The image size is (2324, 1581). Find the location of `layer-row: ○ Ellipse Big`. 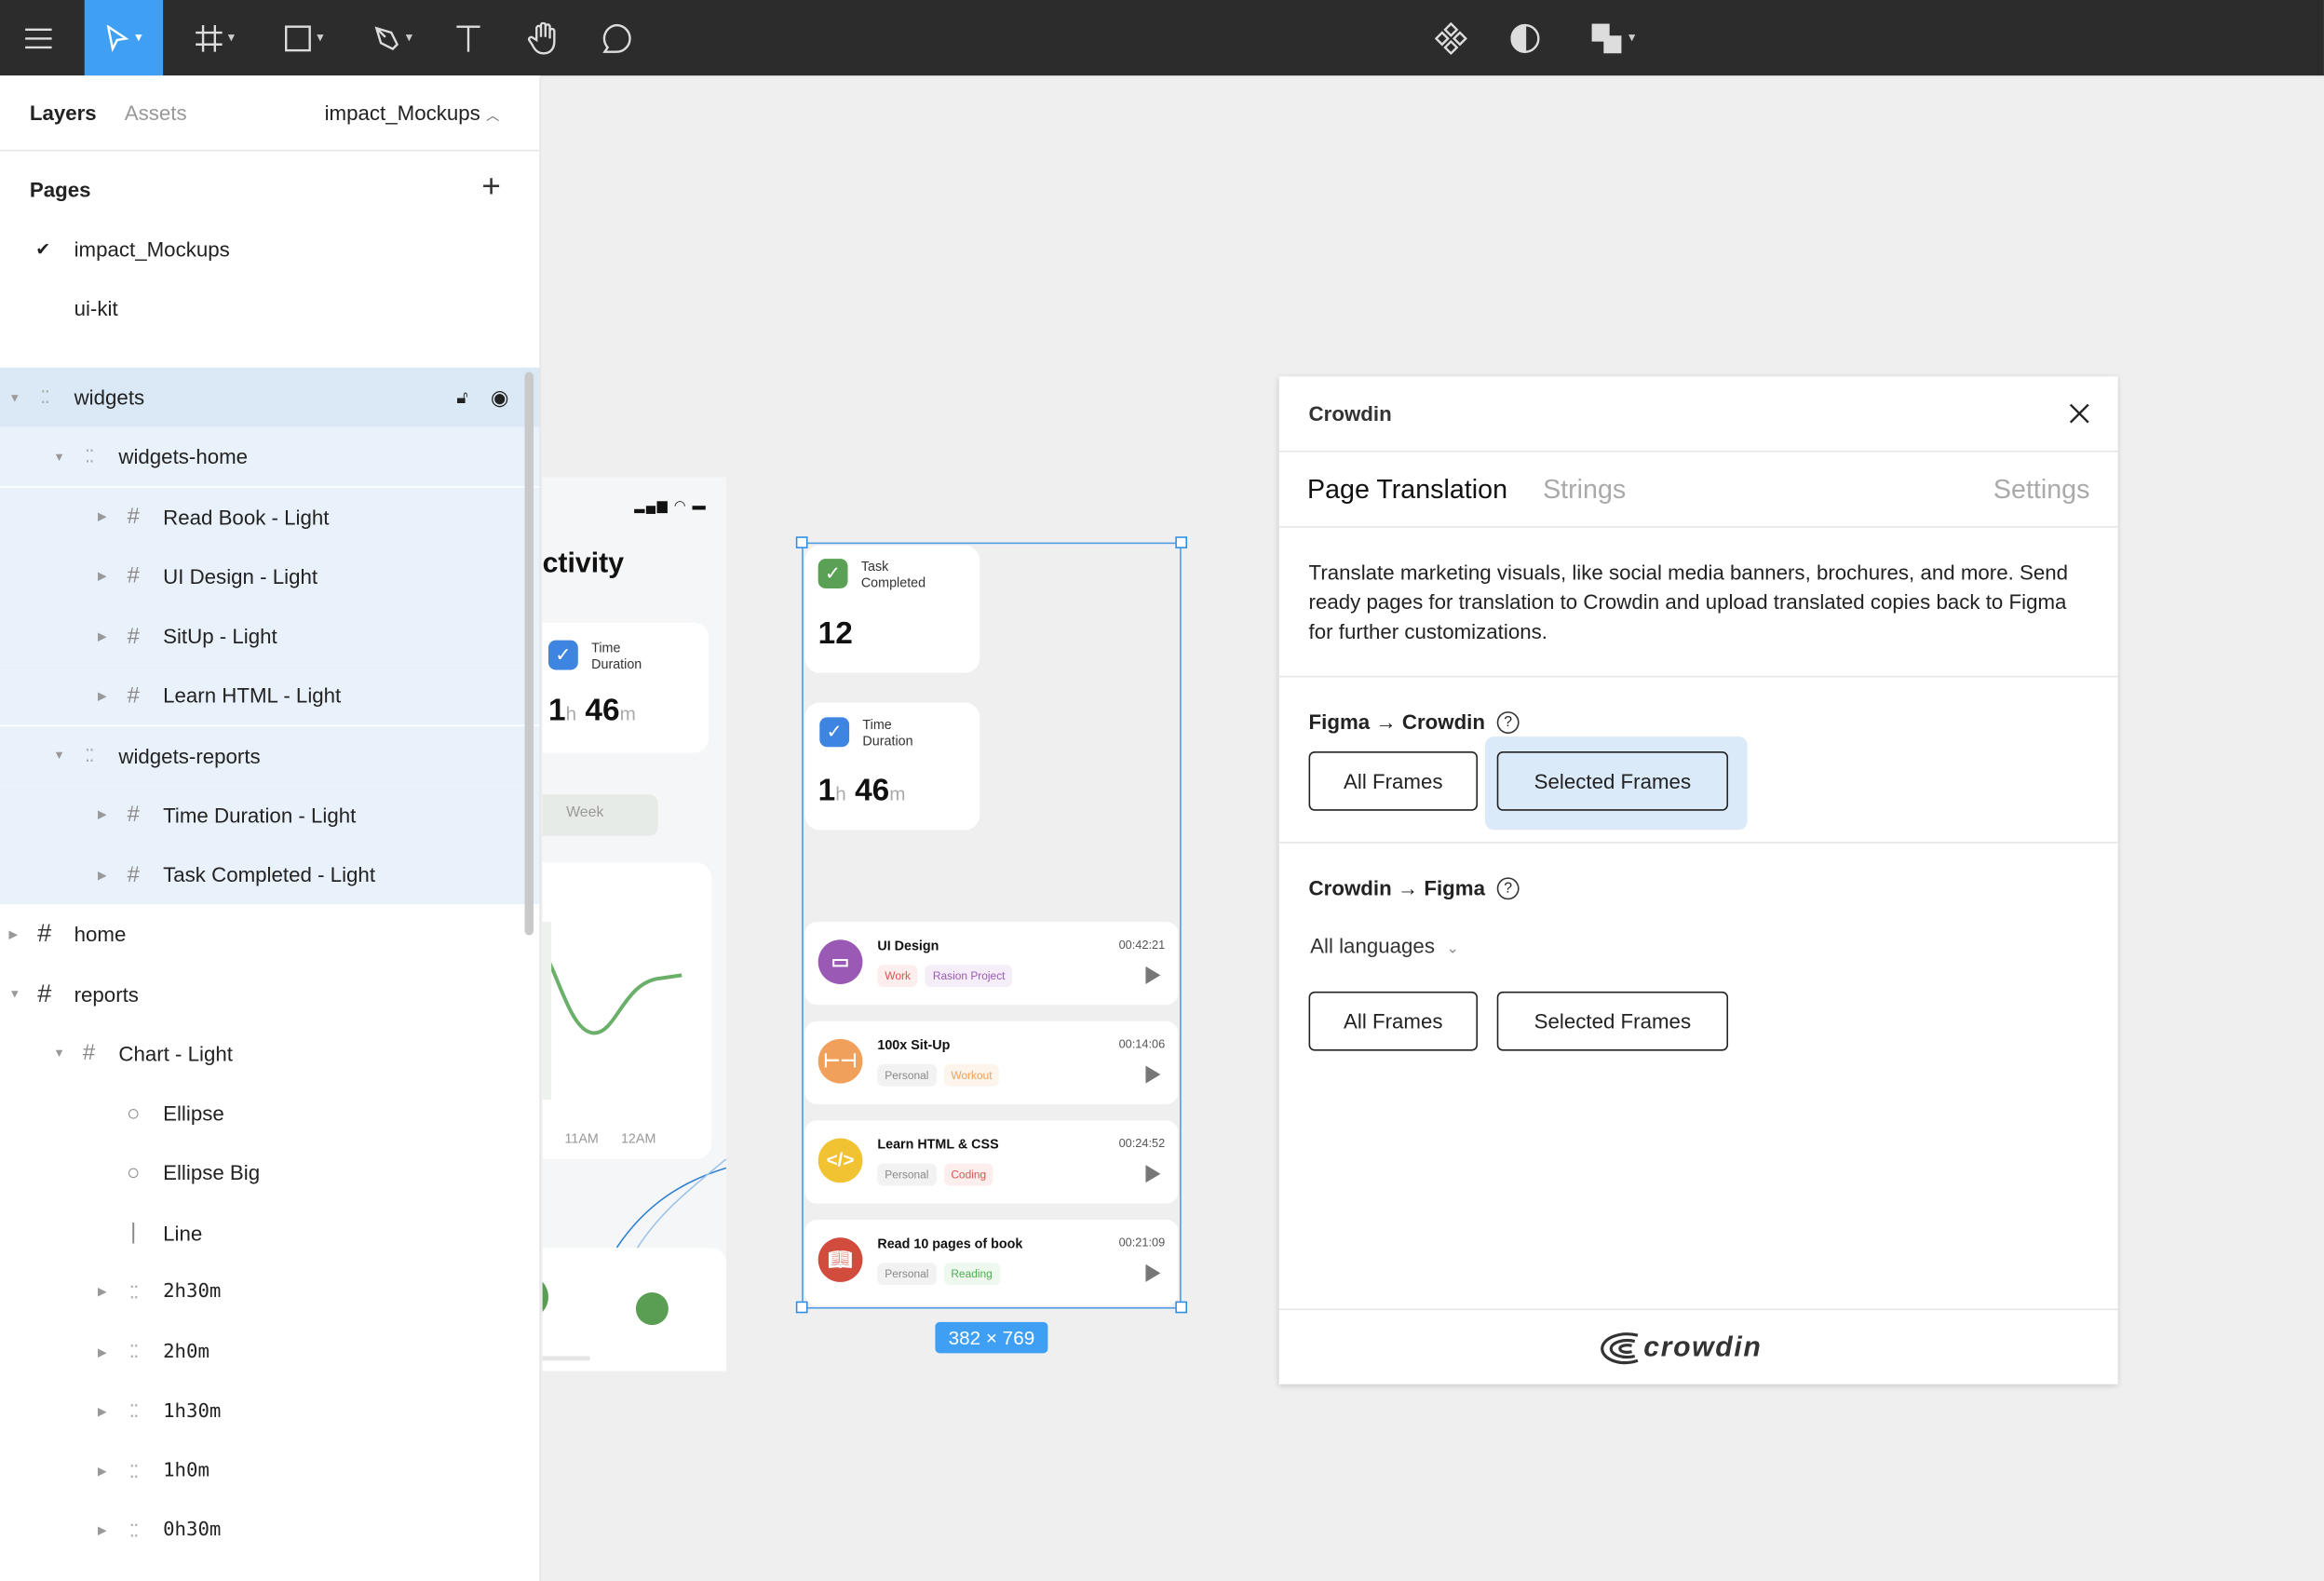

layer-row: ○ Ellipse Big is located at coordinates (270, 1173).